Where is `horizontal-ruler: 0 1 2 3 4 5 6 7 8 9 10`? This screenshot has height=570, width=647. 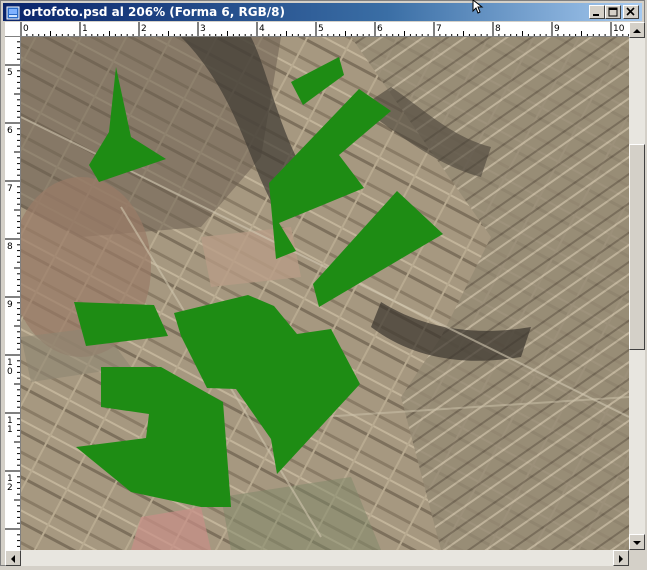 horizontal-ruler: 0 1 2 3 4 5 6 7 8 9 10 is located at coordinates (325, 29).